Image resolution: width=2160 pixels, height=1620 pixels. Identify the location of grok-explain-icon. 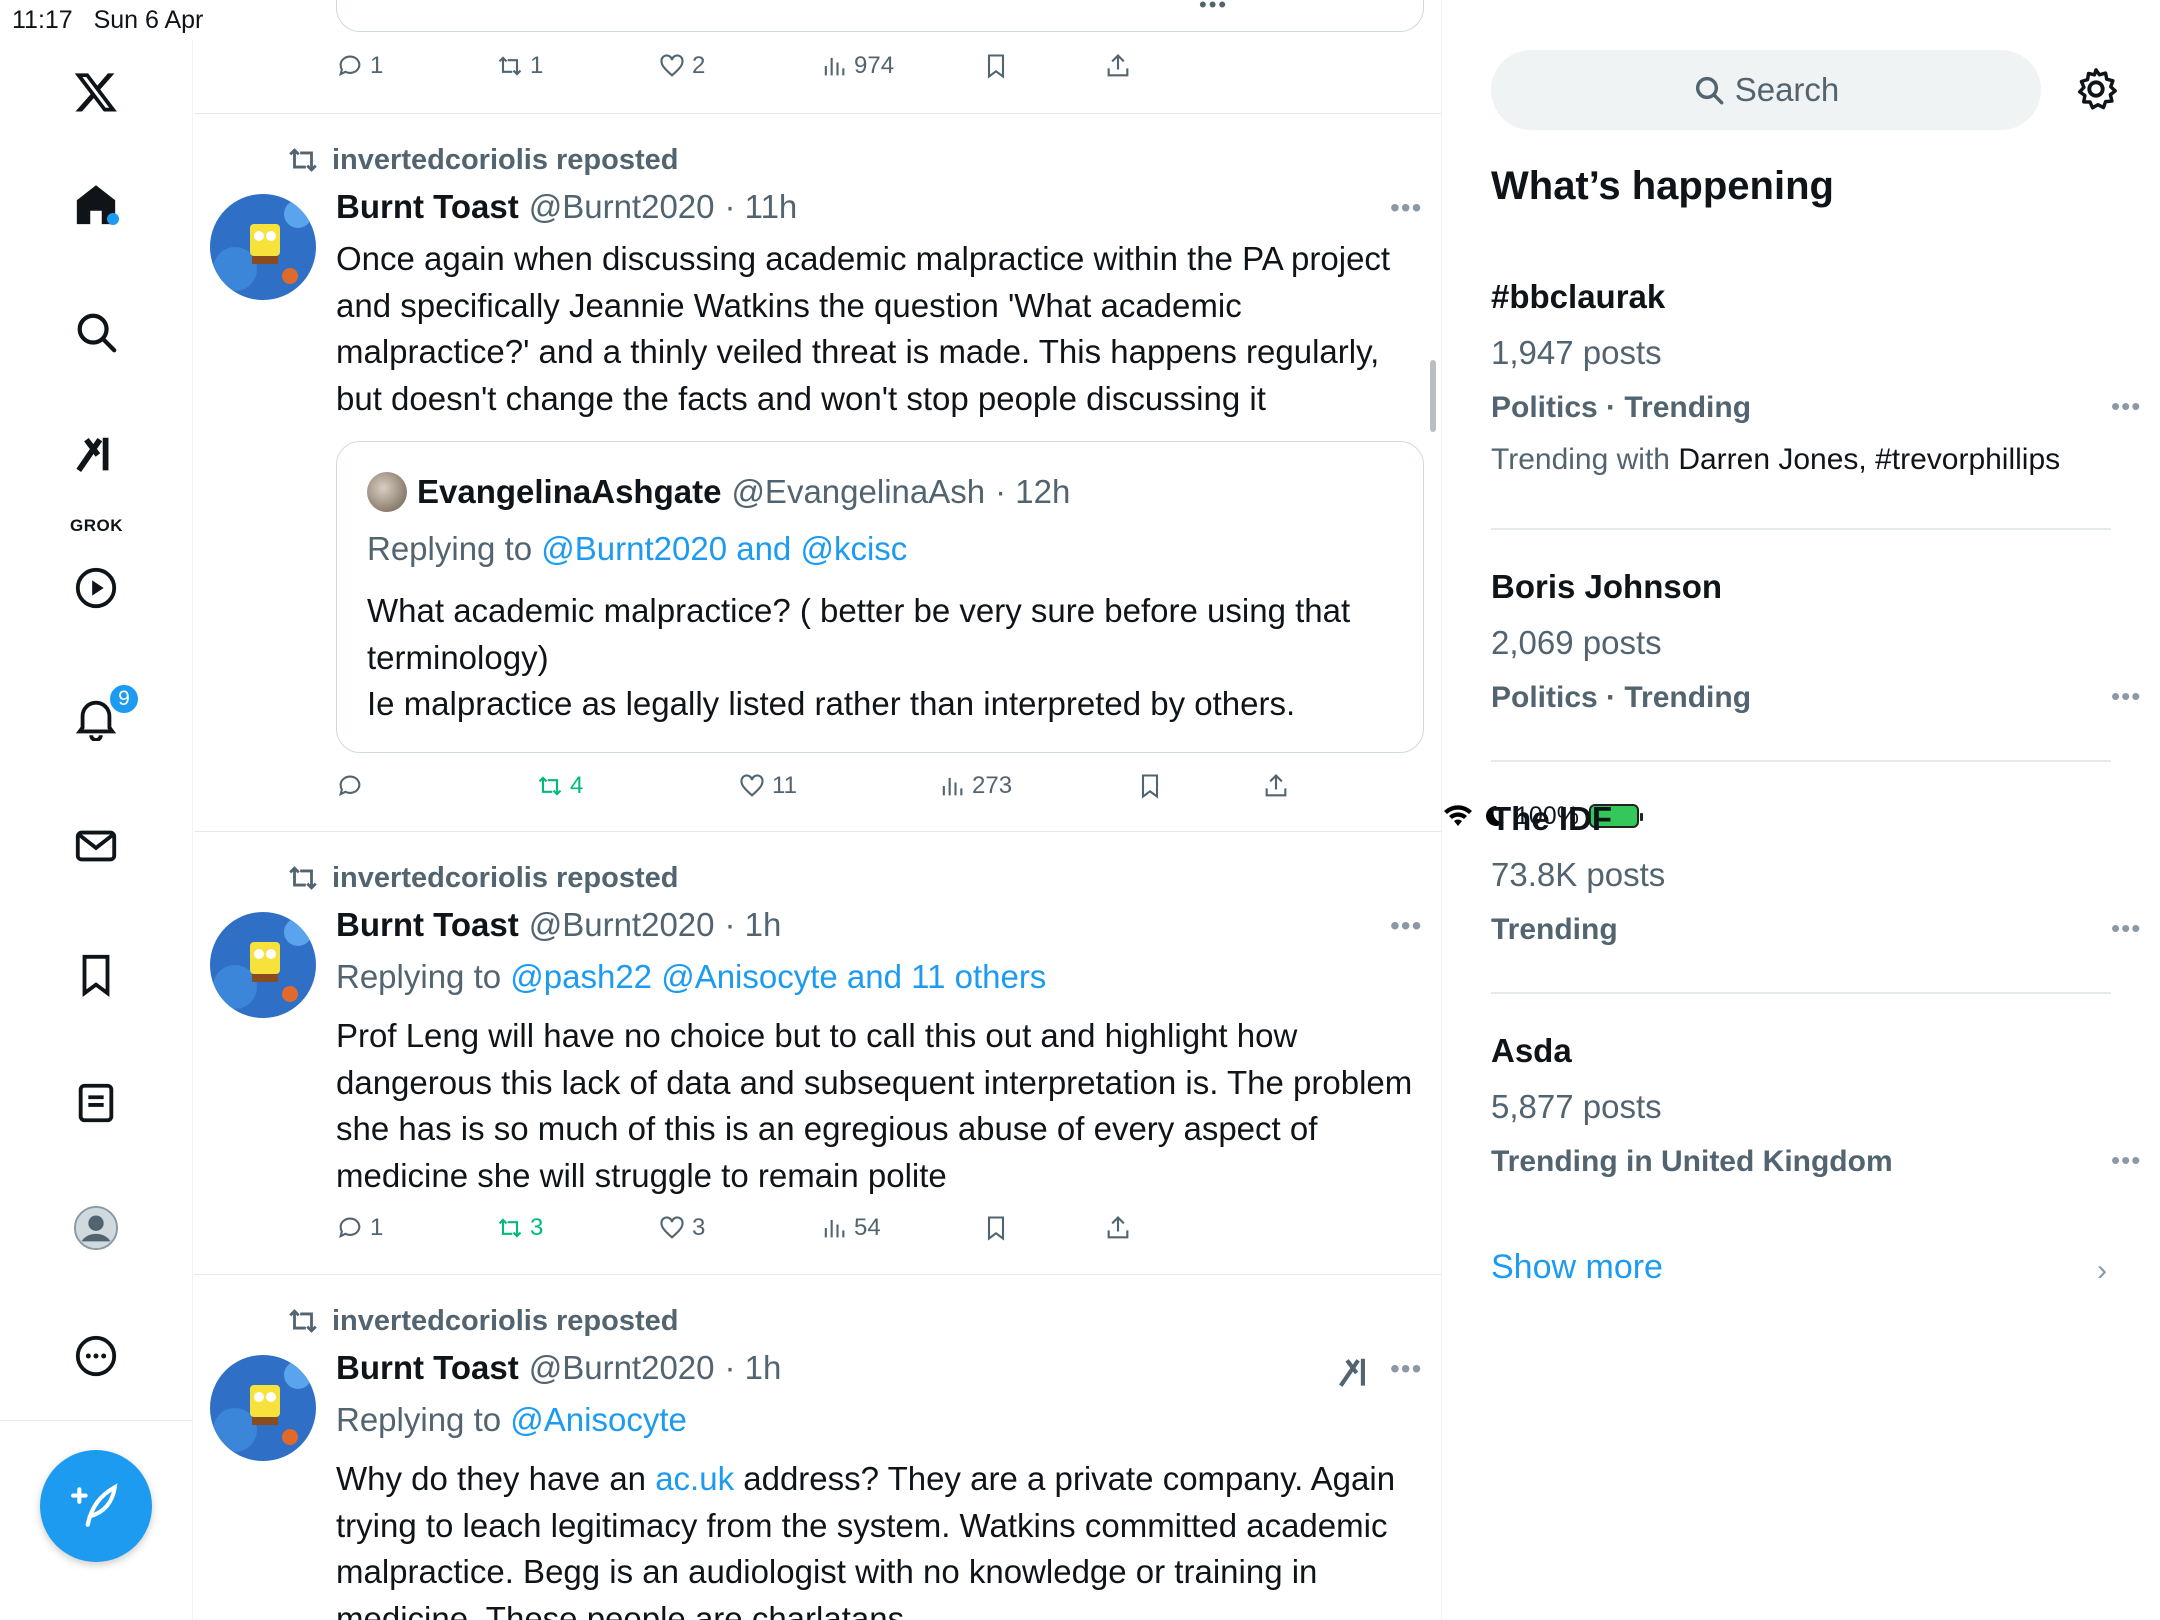
(1355, 1373).